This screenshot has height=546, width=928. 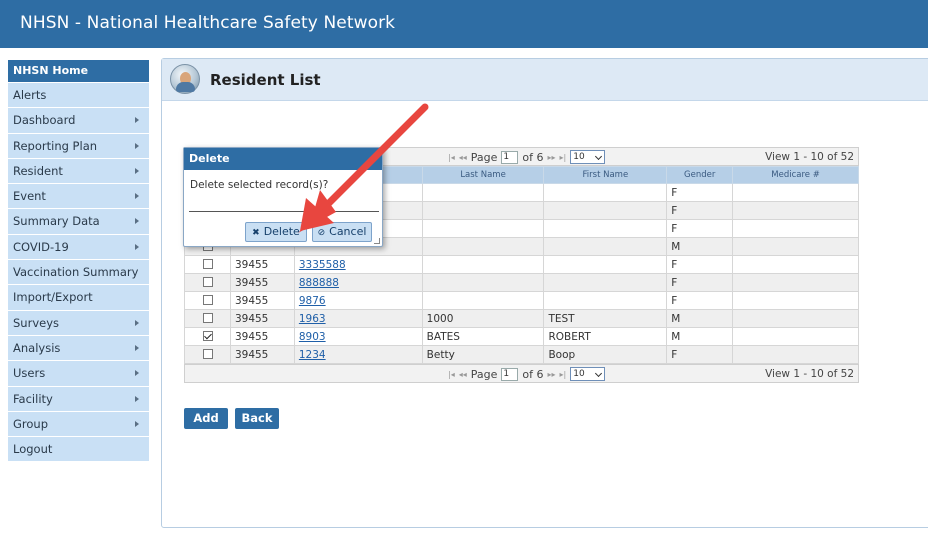 I want to click on resize-grip-icon, so click(x=377, y=241).